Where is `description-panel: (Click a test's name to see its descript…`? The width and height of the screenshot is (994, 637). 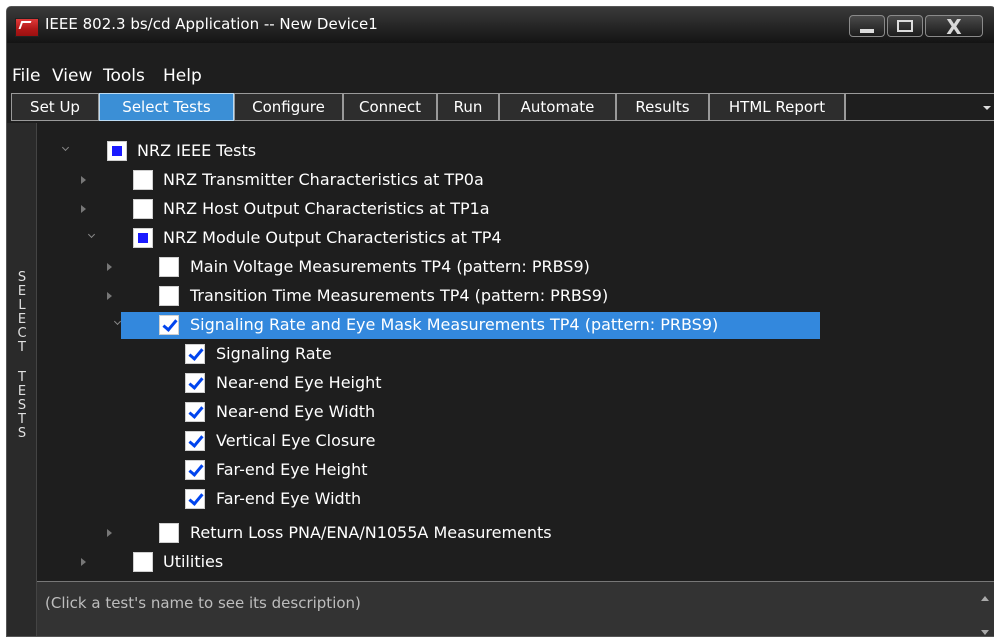
description-panel: (Click a test's name to see its descript… is located at coordinates (515, 608).